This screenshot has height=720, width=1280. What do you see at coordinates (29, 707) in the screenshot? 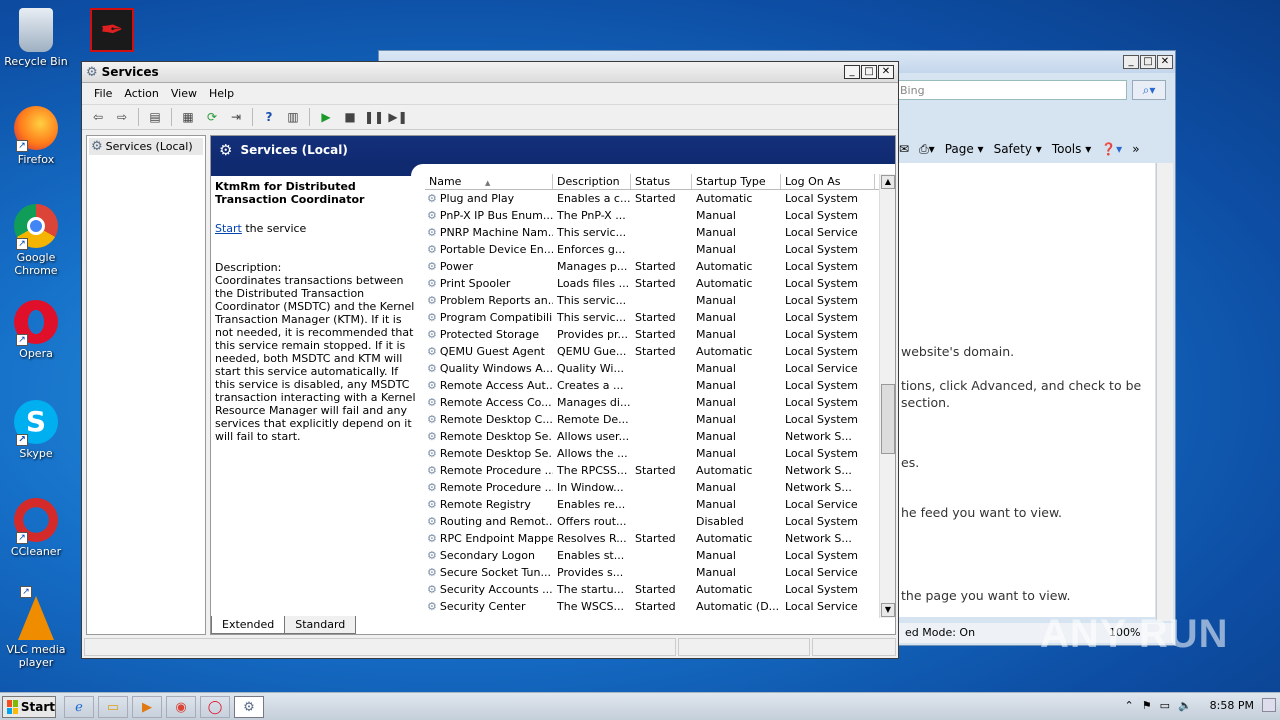
I see `start-button: Start` at bounding box center [29, 707].